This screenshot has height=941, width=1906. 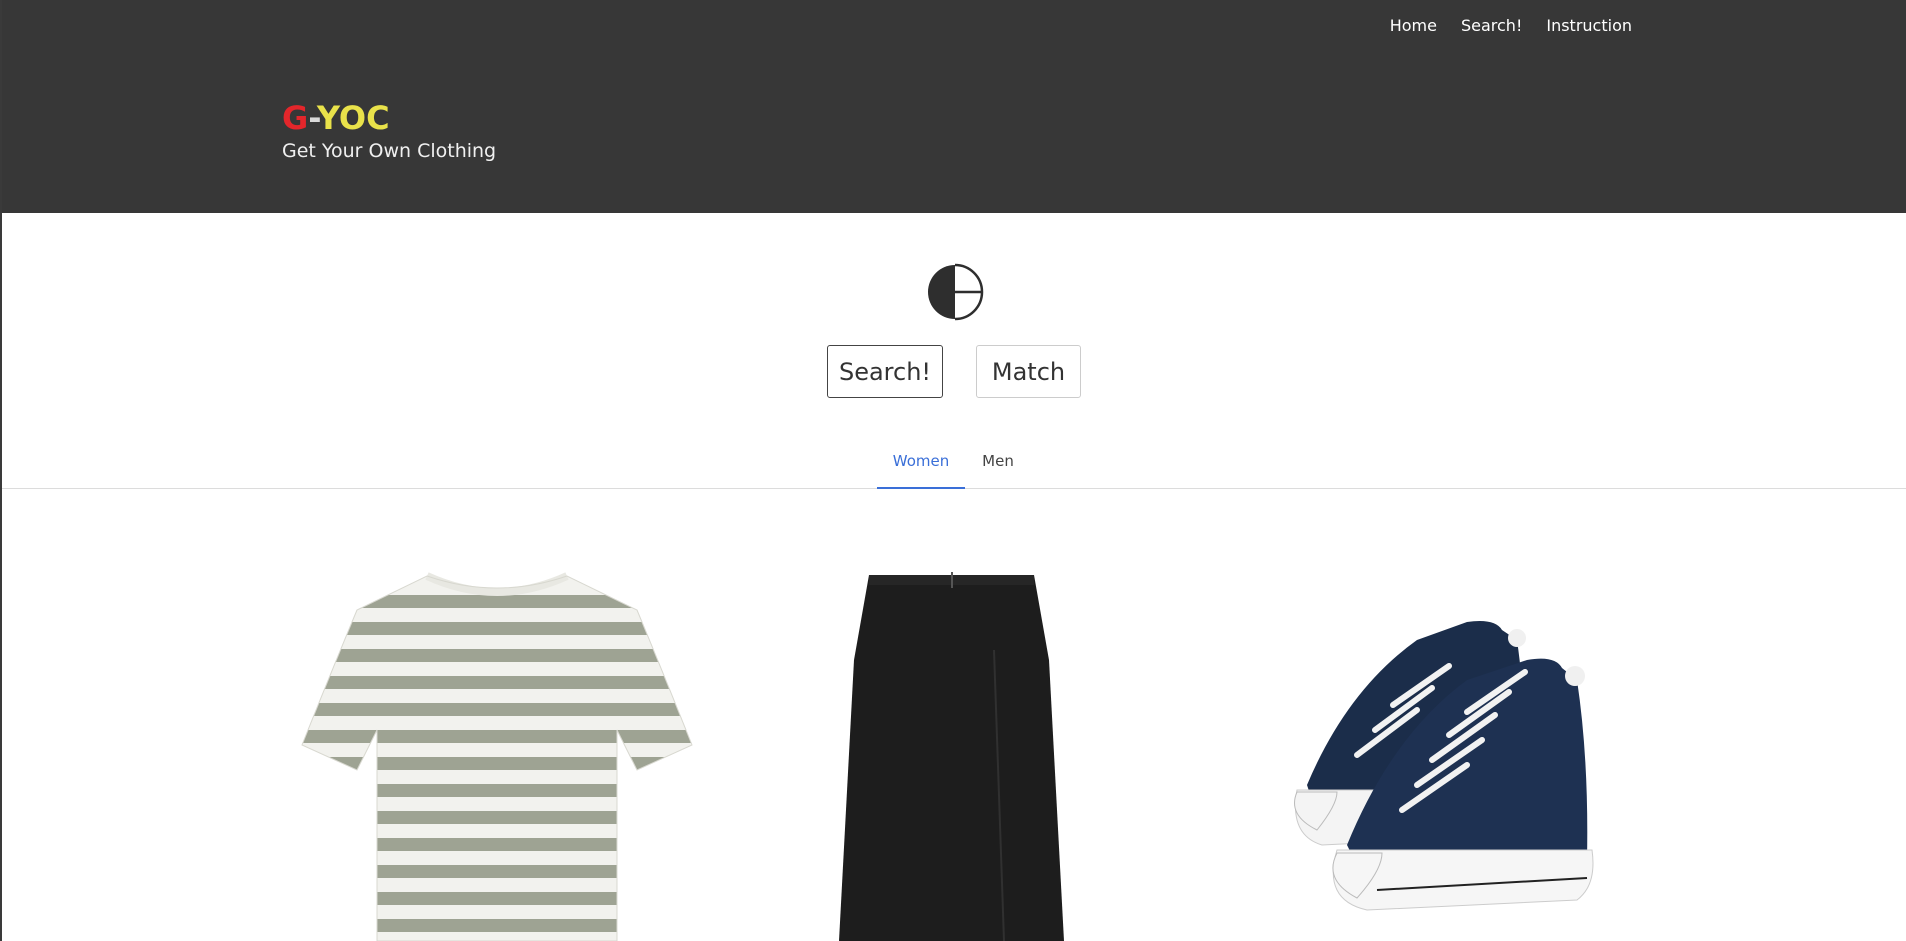 What do you see at coordinates (1028, 371) in the screenshot?
I see `match-button: Match` at bounding box center [1028, 371].